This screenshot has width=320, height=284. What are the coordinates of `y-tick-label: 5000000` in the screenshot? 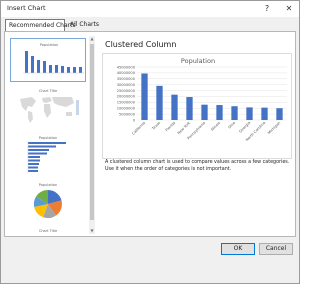 It's located at (127, 114).